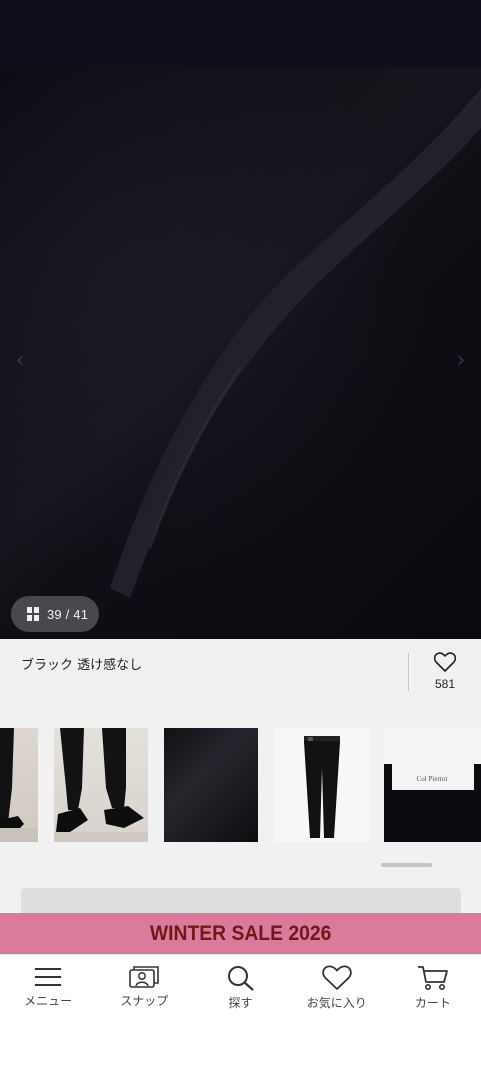 This screenshot has height=1080, width=481. Describe the element at coordinates (408, 672) in the screenshot. I see `divider` at that location.